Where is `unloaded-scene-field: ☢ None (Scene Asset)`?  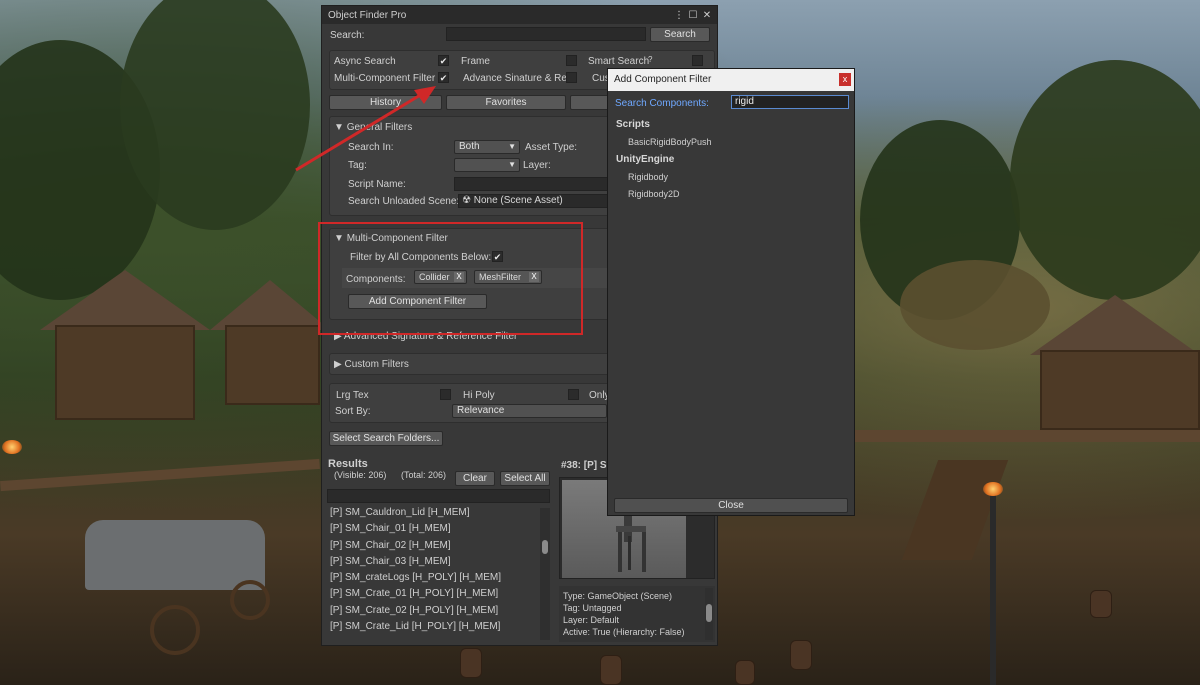 unloaded-scene-field: ☢ None (Scene Asset) is located at coordinates (533, 201).